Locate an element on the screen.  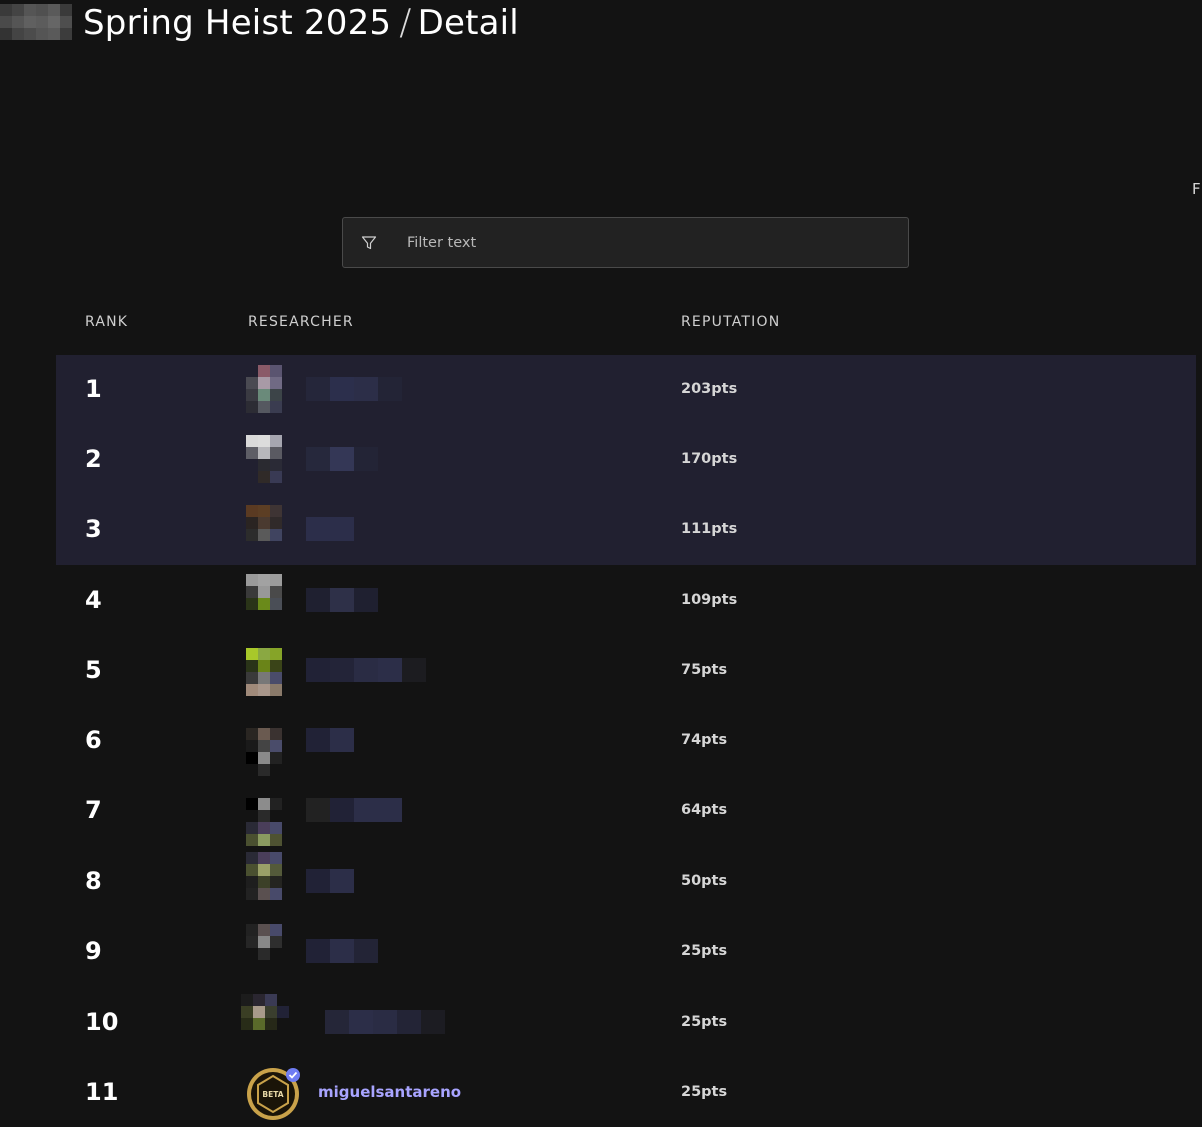
rank-cell: 8 is located at coordinates (93, 881).